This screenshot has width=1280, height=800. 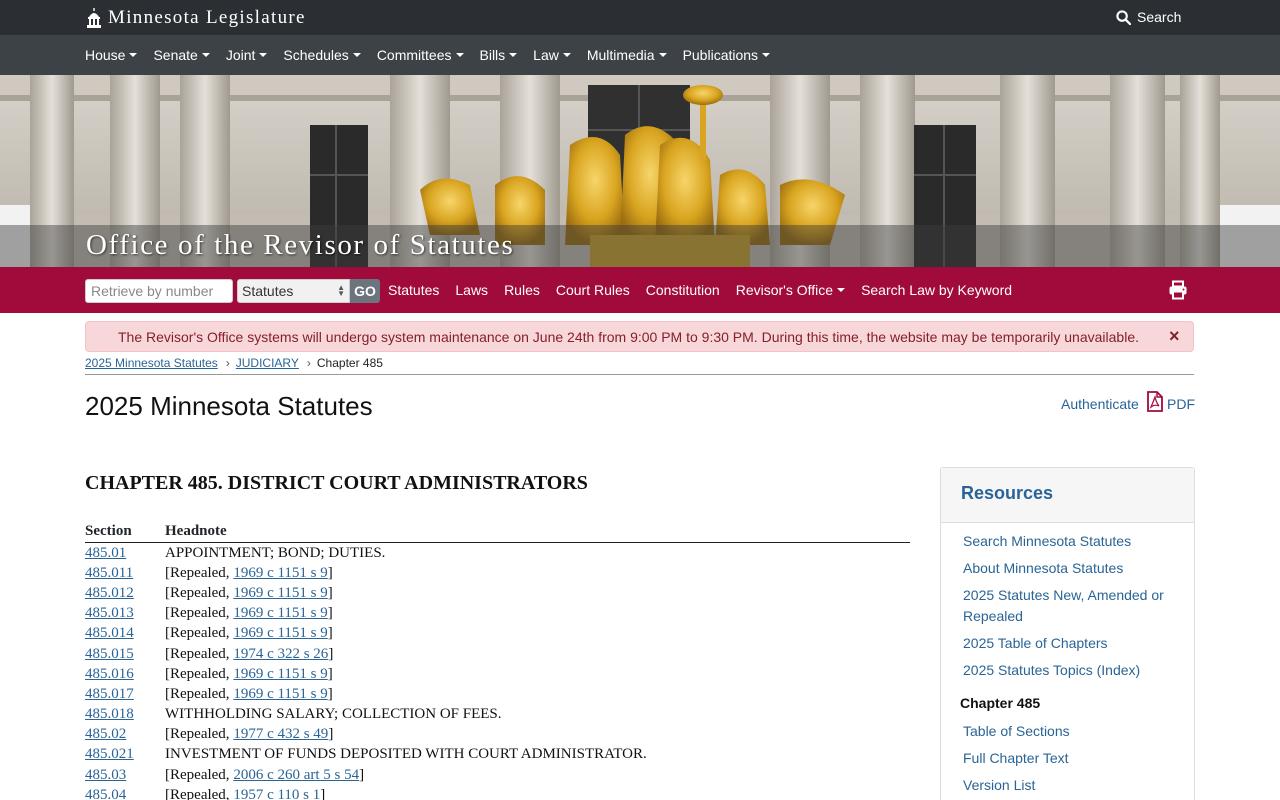 What do you see at coordinates (349, 363) in the screenshot?
I see `breadcrumb-current: Chapter 485` at bounding box center [349, 363].